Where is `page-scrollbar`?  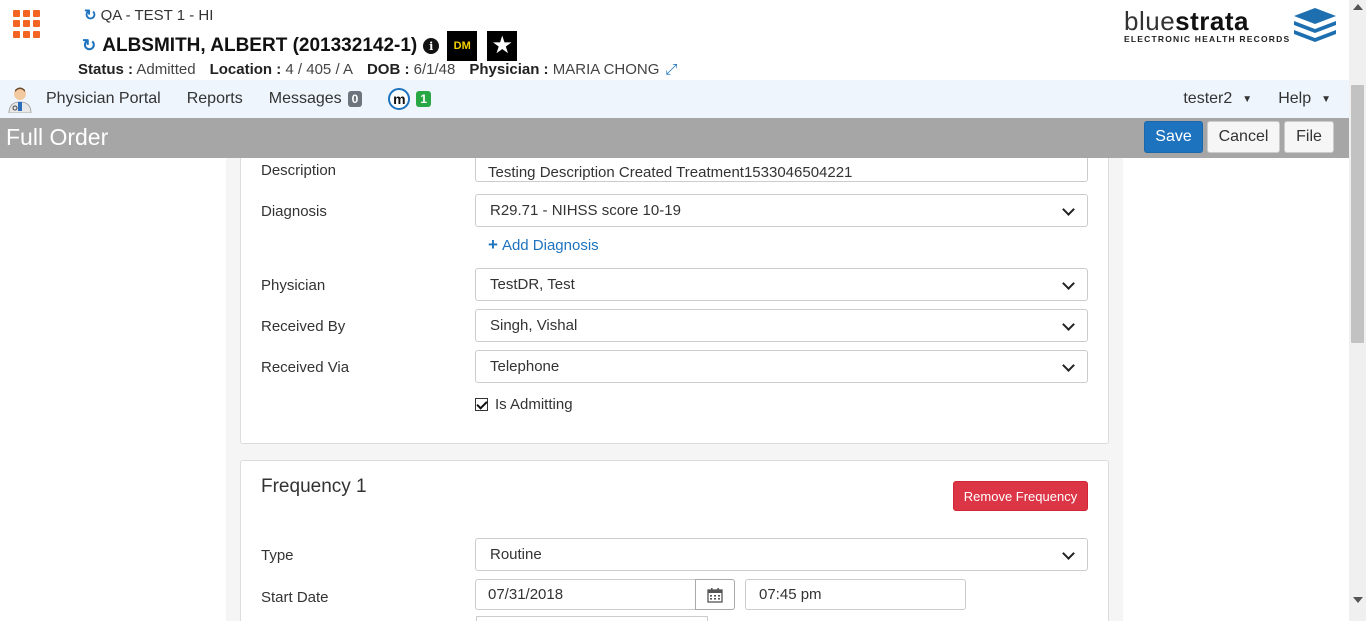
page-scrollbar is located at coordinates (1357, 310).